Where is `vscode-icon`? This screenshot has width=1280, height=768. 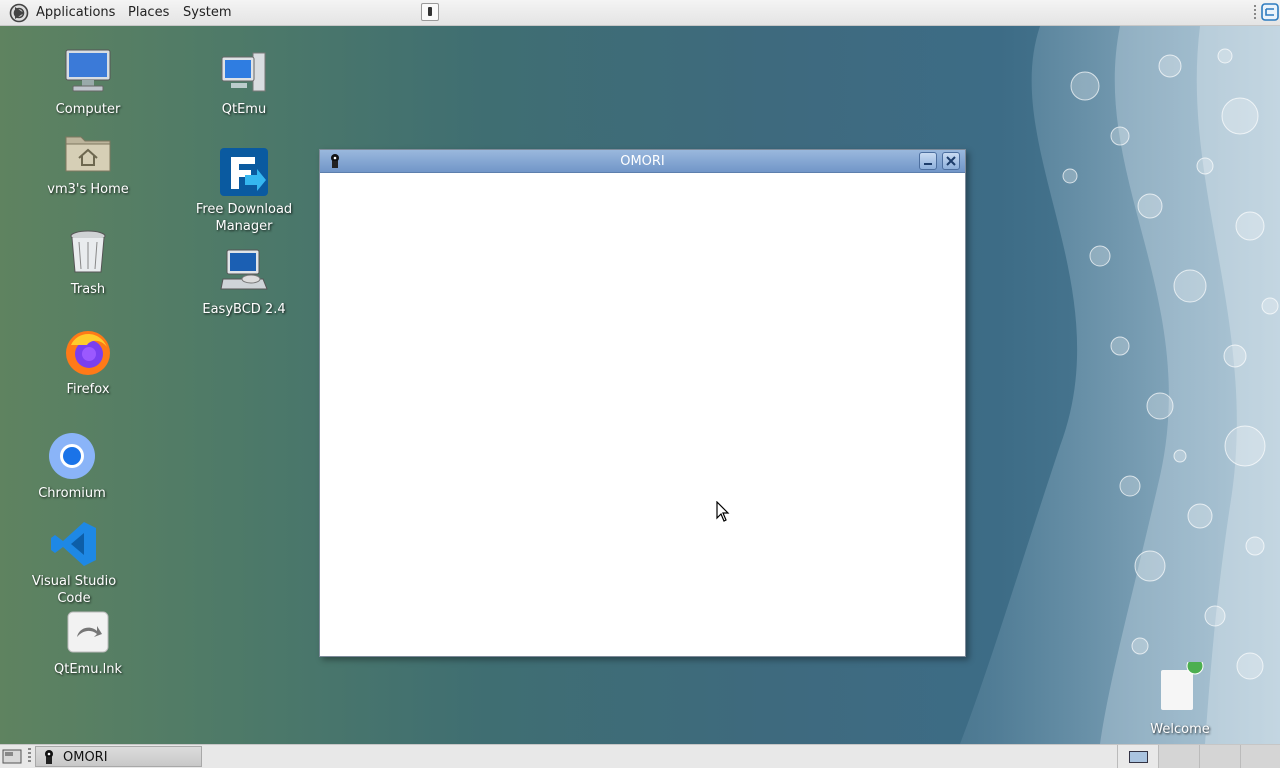
vscode-icon is located at coordinates (74, 544).